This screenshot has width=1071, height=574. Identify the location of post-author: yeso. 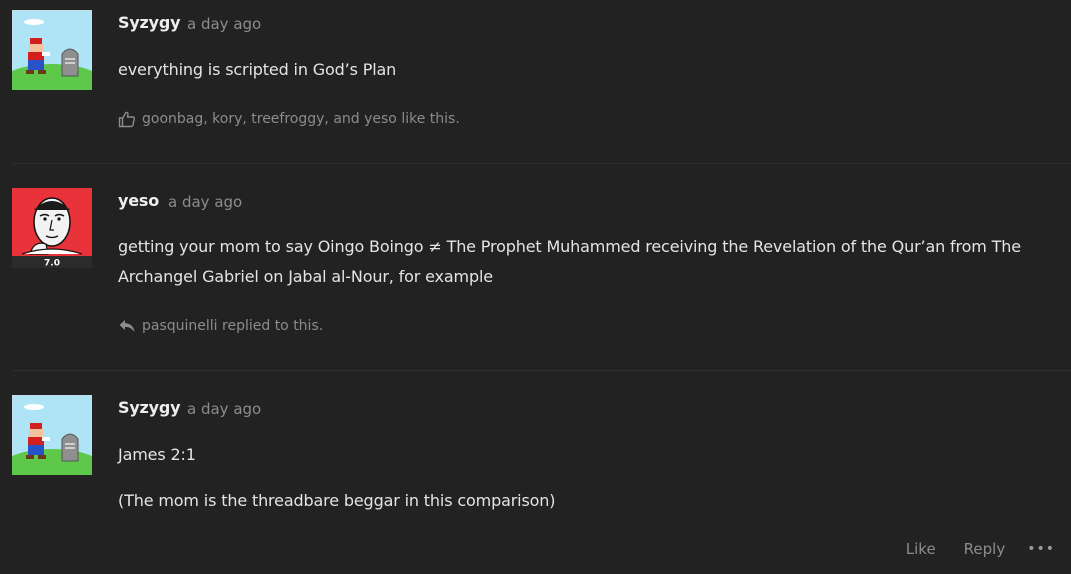
(138, 200).